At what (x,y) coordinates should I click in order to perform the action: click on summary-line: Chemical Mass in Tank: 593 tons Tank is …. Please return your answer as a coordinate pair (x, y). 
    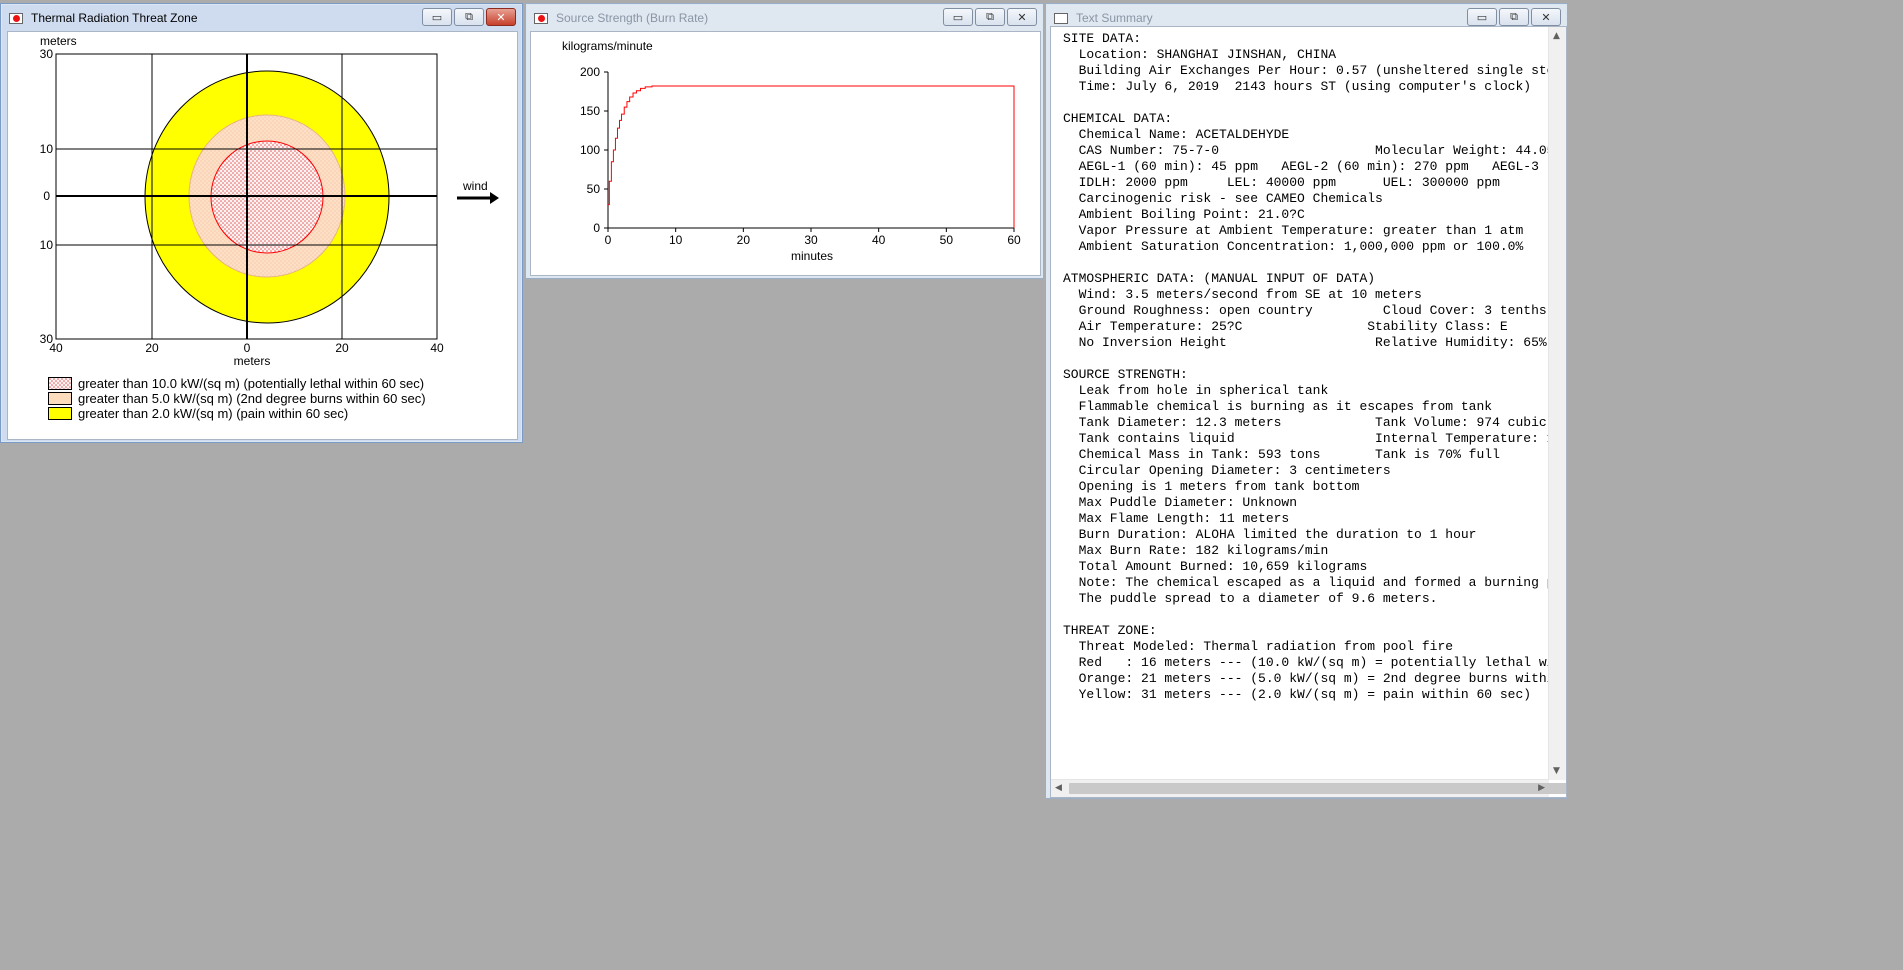
    Looking at the image, I should click on (1281, 454).